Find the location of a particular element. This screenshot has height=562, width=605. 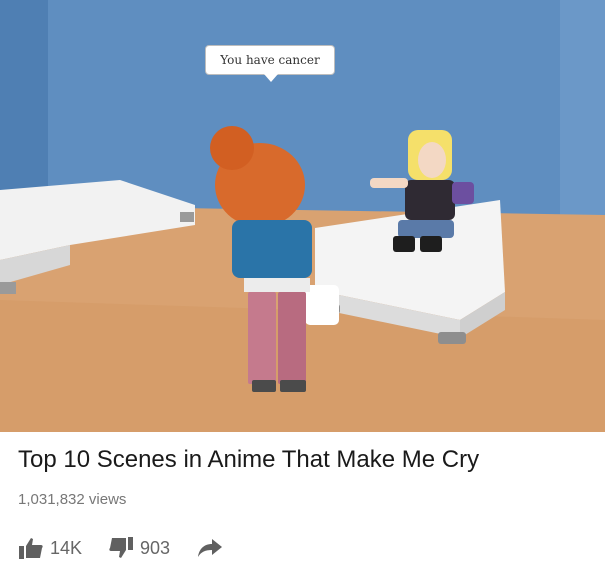

speech-bubble: You have cancer is located at coordinates (270, 63).